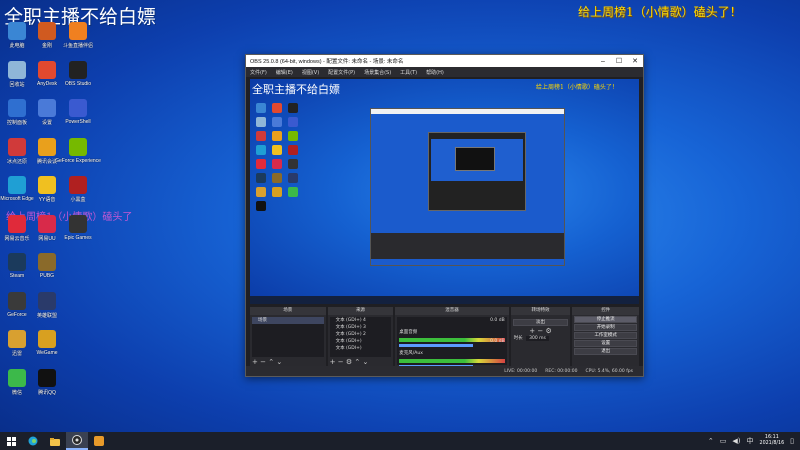 The width and height of the screenshot is (800, 450). What do you see at coordinates (606, 327) in the screenshot?
I see `start-recording-button: 开始录制` at bounding box center [606, 327].